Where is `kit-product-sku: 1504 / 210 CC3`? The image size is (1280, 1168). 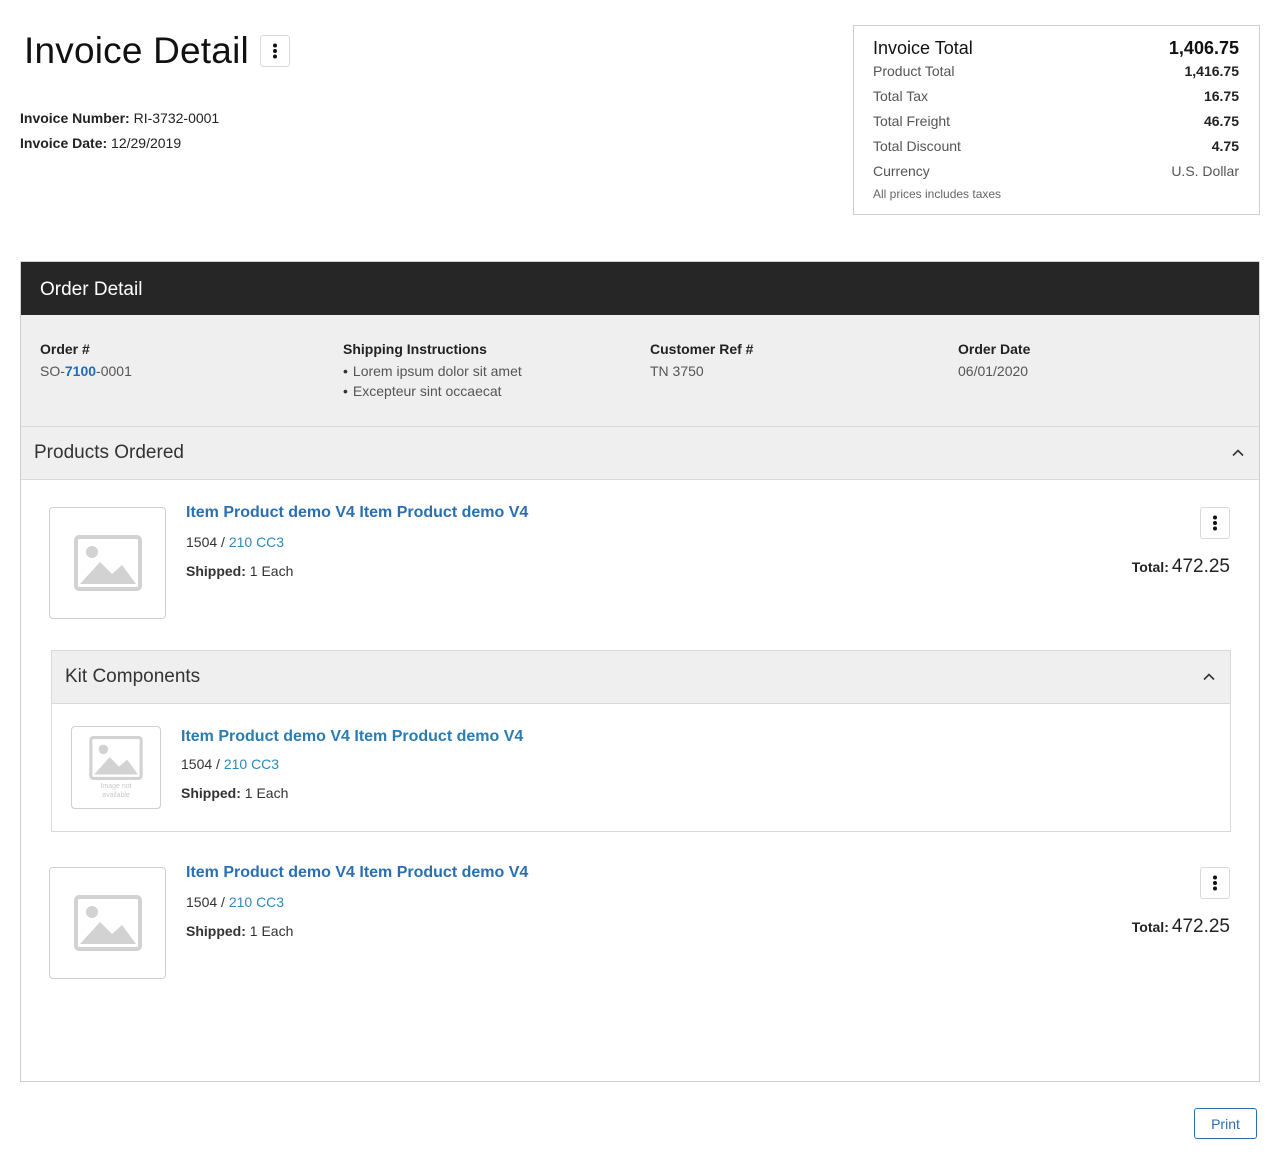
kit-product-sku: 1504 / 210 CC3 is located at coordinates (230, 764).